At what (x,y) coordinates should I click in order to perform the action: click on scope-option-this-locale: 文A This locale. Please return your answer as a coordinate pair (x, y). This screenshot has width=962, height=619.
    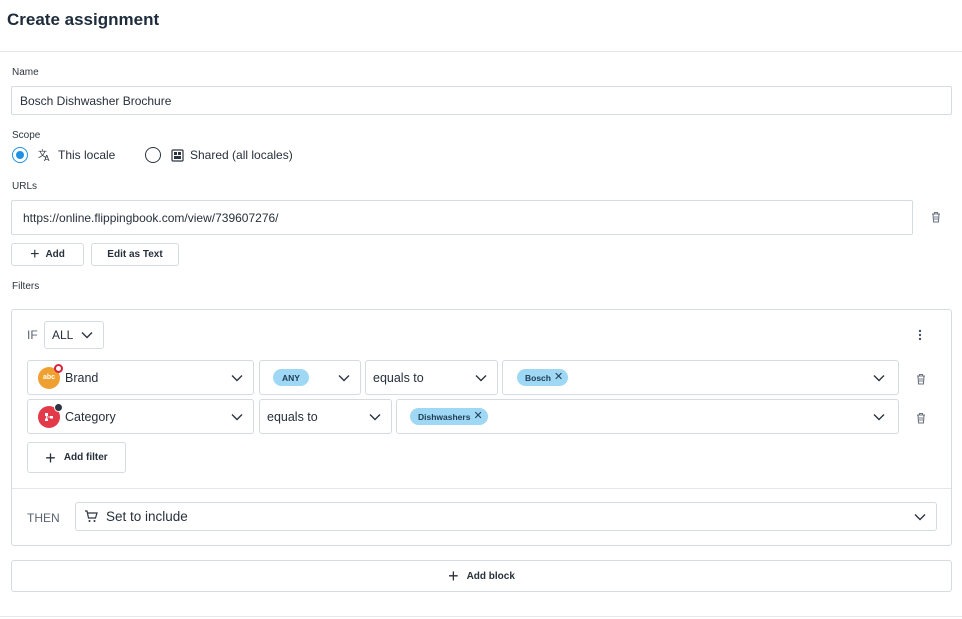
    Looking at the image, I should click on (63, 155).